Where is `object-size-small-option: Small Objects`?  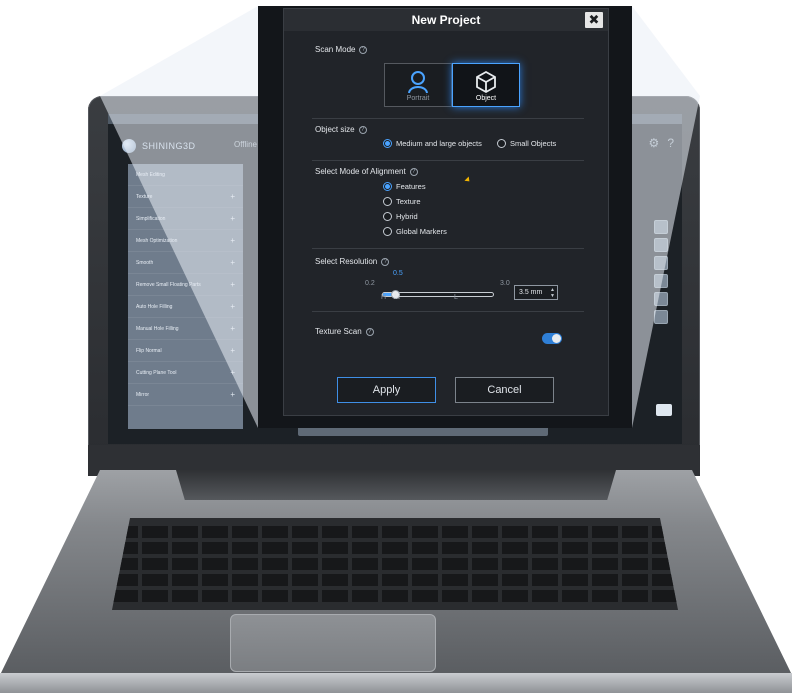
object-size-small-option: Small Objects is located at coordinates (526, 143).